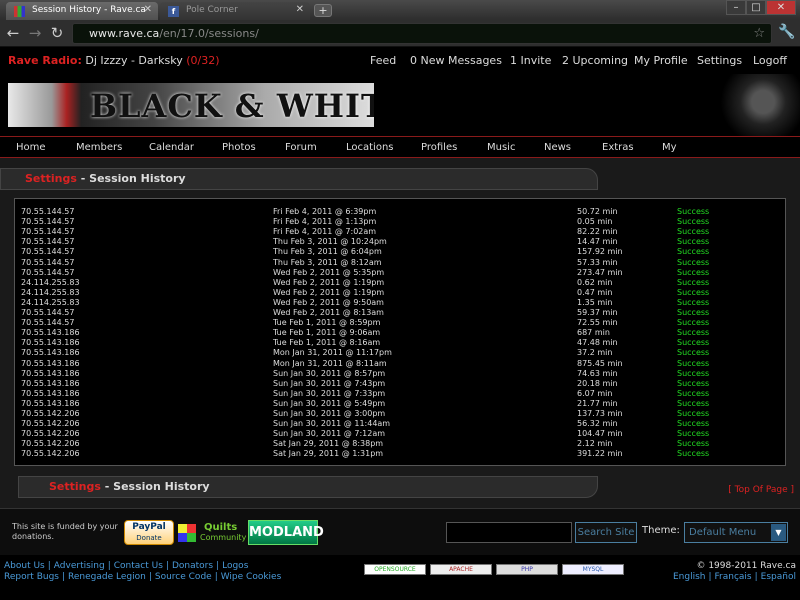 The width and height of the screenshot is (800, 600). Describe the element at coordinates (761, 490) in the screenshot. I see `top-of-page-link: [ Top Of Page ]` at that location.